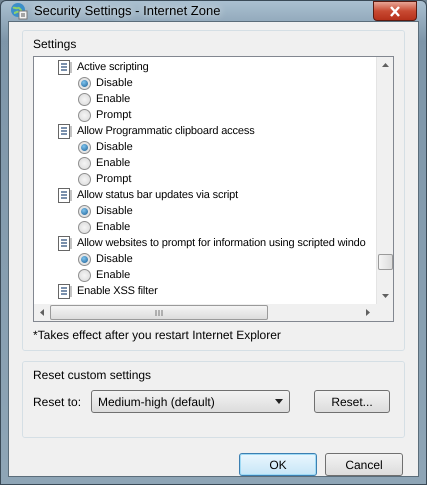 This screenshot has width=427, height=485. What do you see at coordinates (157, 195) in the screenshot?
I see `setting-label: Allow status bar updates via script` at bounding box center [157, 195].